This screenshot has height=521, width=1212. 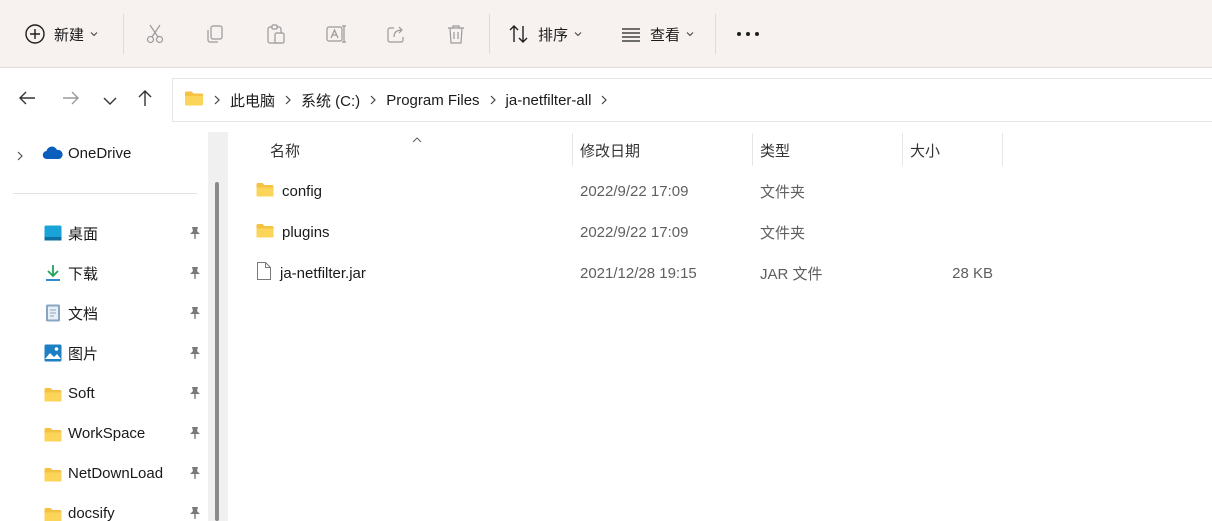 I want to click on delete-button, so click(x=456, y=34).